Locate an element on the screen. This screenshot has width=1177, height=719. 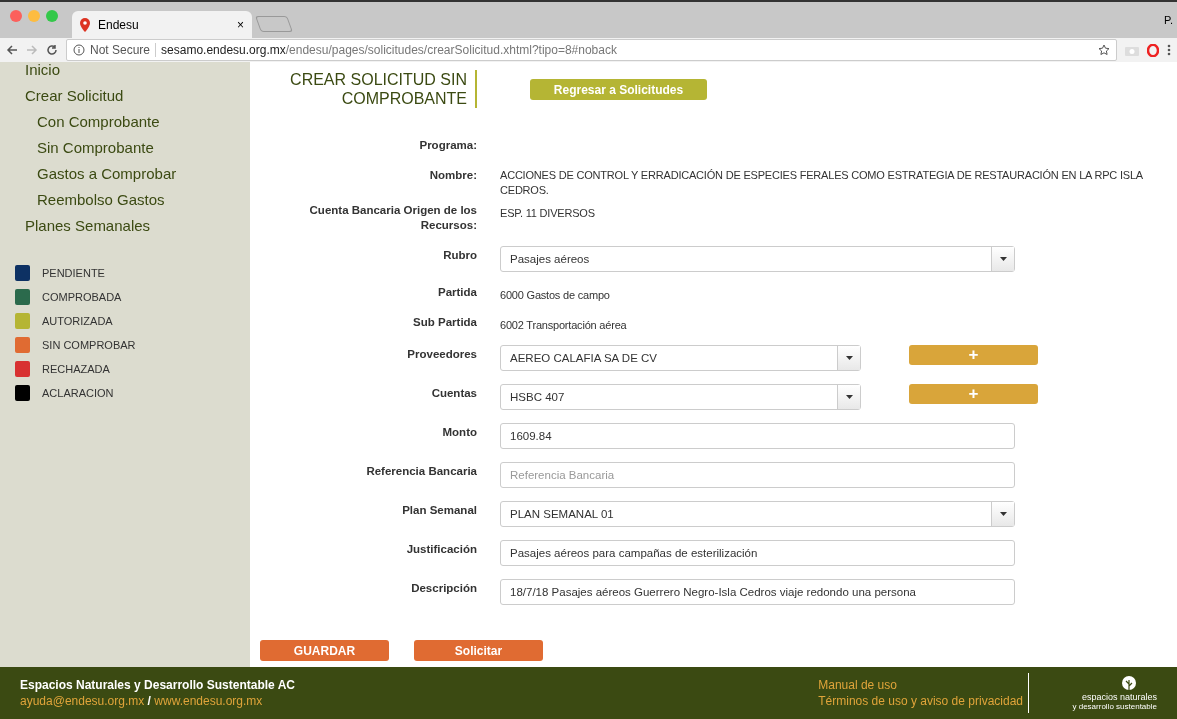
sidebar-subitem: Con Comprobante is located at coordinates (98, 122).